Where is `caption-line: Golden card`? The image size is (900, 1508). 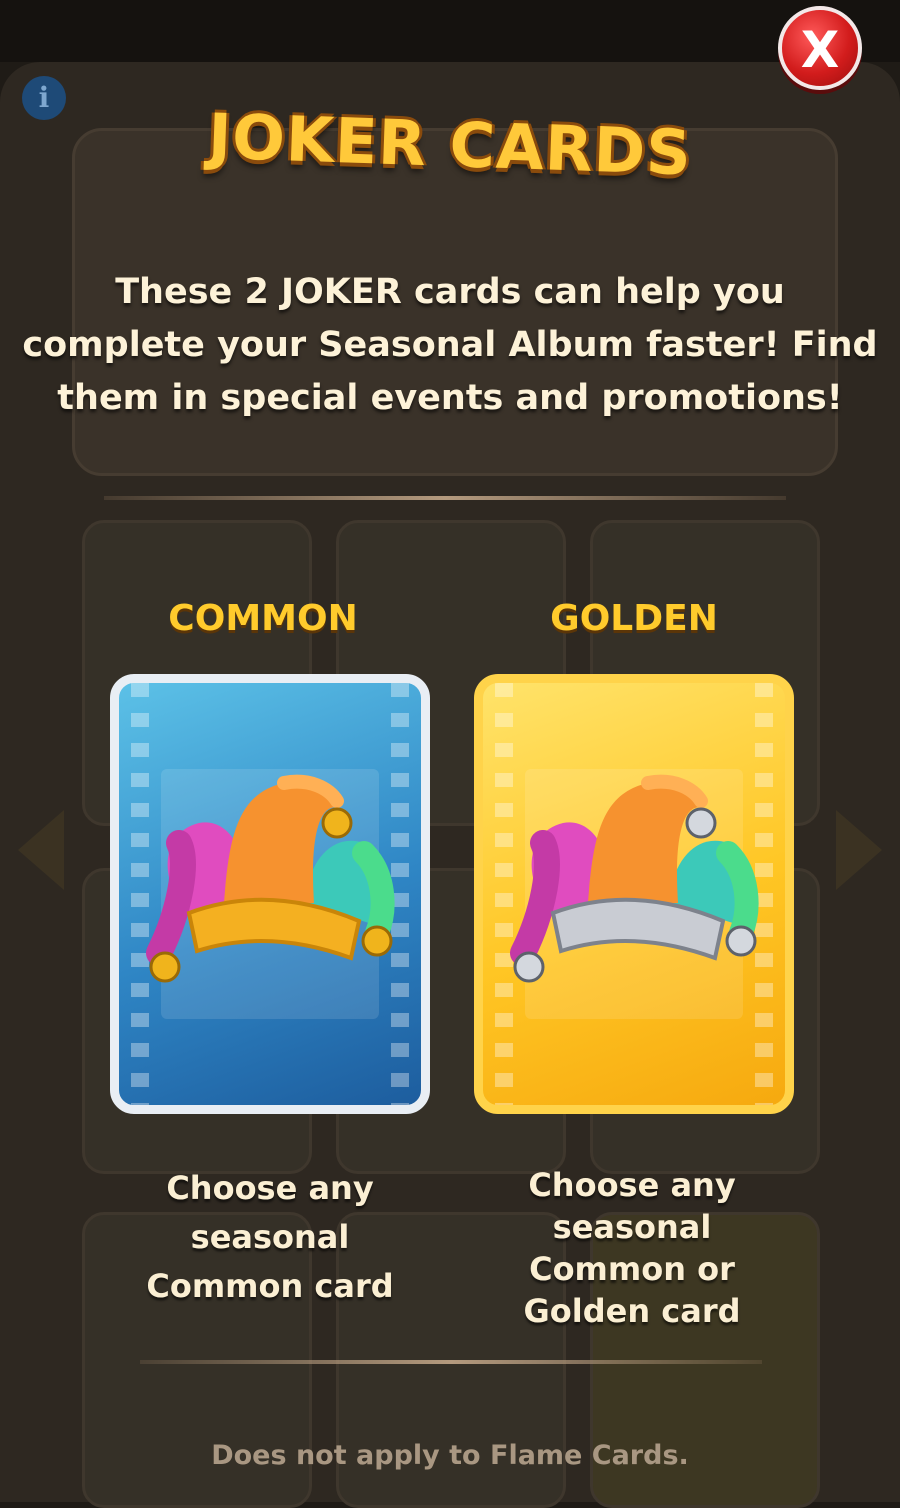 caption-line: Golden card is located at coordinates (632, 1311).